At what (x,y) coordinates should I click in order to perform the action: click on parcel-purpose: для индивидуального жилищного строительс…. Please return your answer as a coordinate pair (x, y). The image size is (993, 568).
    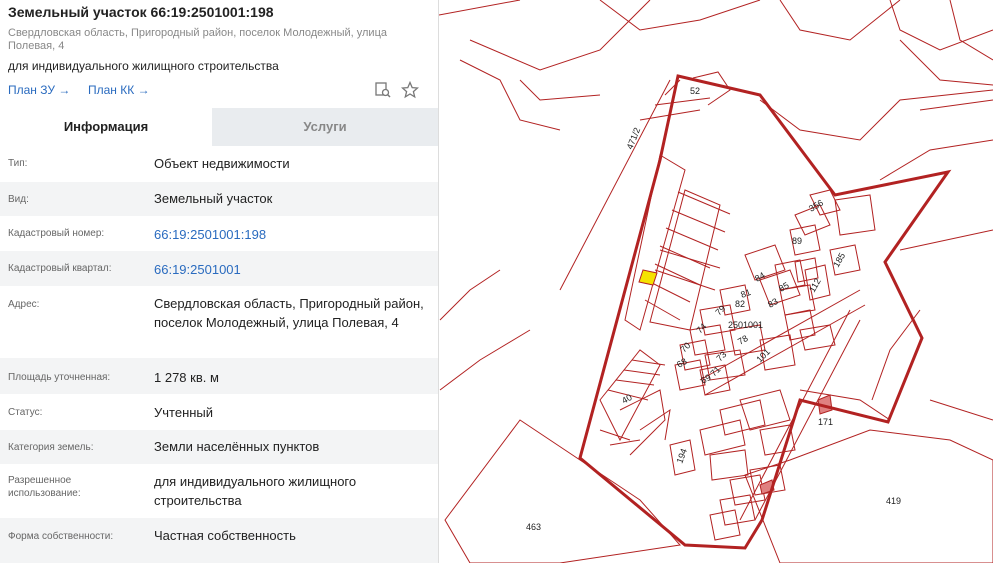
    Looking at the image, I should click on (143, 66).